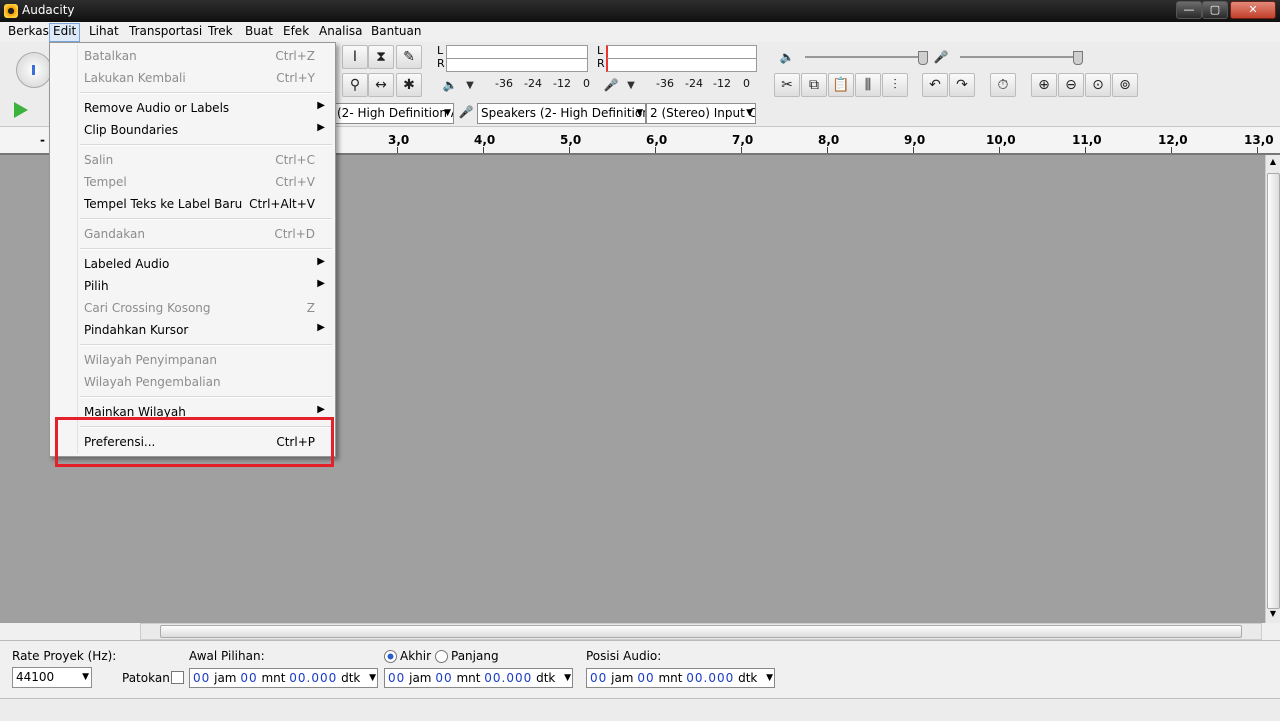  What do you see at coordinates (923, 58) in the screenshot?
I see `output-volume-thumb` at bounding box center [923, 58].